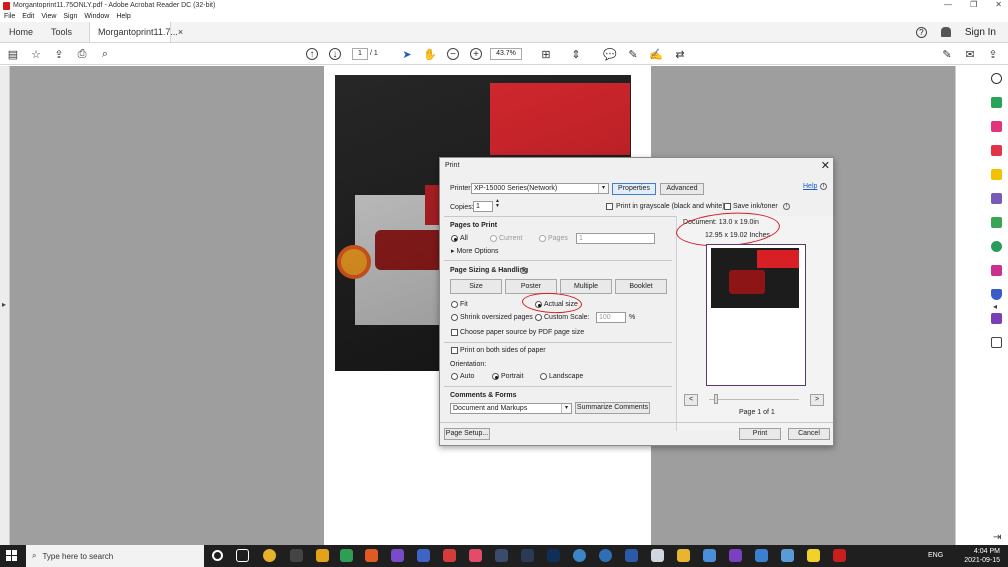 The height and width of the screenshot is (567, 1008). I want to click on close-window-button: ✕, so click(998, 4).